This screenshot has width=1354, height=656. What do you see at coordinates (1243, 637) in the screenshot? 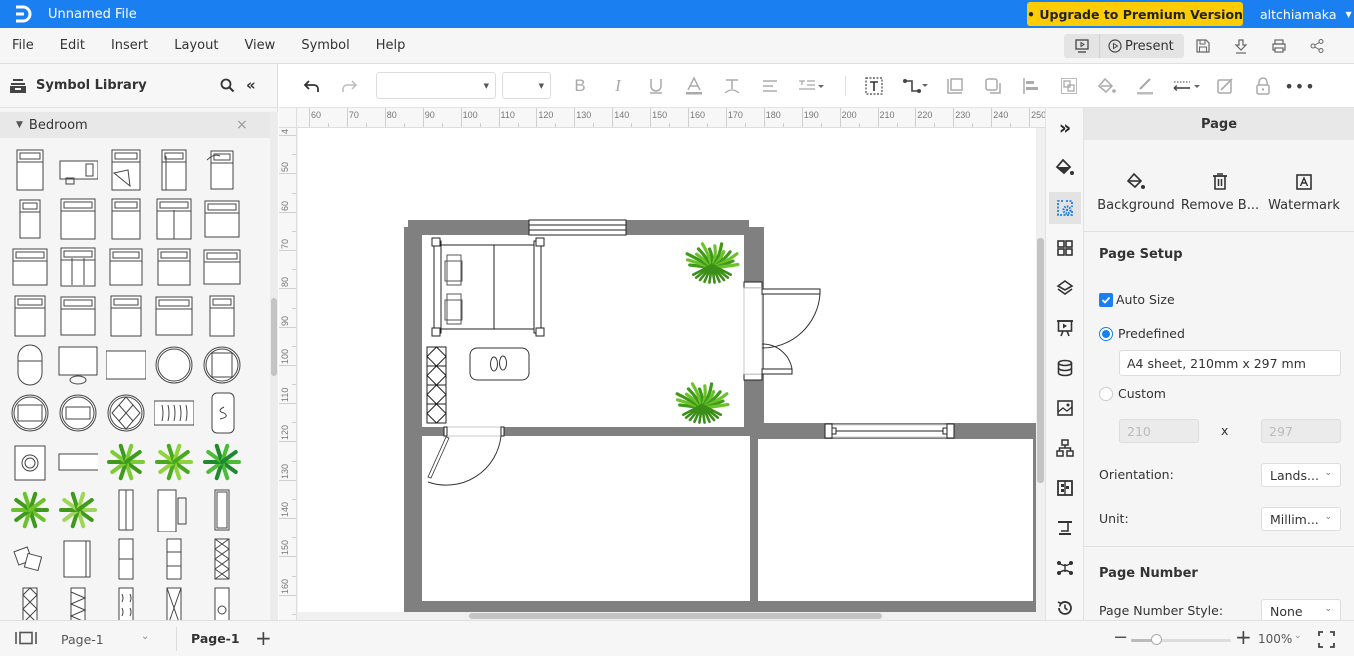
I see `zoom-in-button: +` at bounding box center [1243, 637].